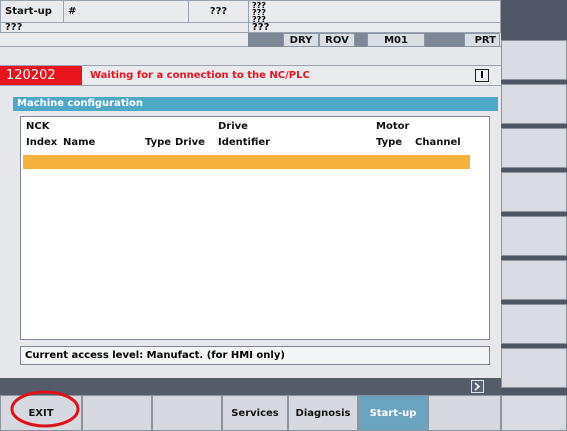 The image size is (567, 431). Describe the element at coordinates (233, 126) in the screenshot. I see `col-drive-group: Drive` at that location.